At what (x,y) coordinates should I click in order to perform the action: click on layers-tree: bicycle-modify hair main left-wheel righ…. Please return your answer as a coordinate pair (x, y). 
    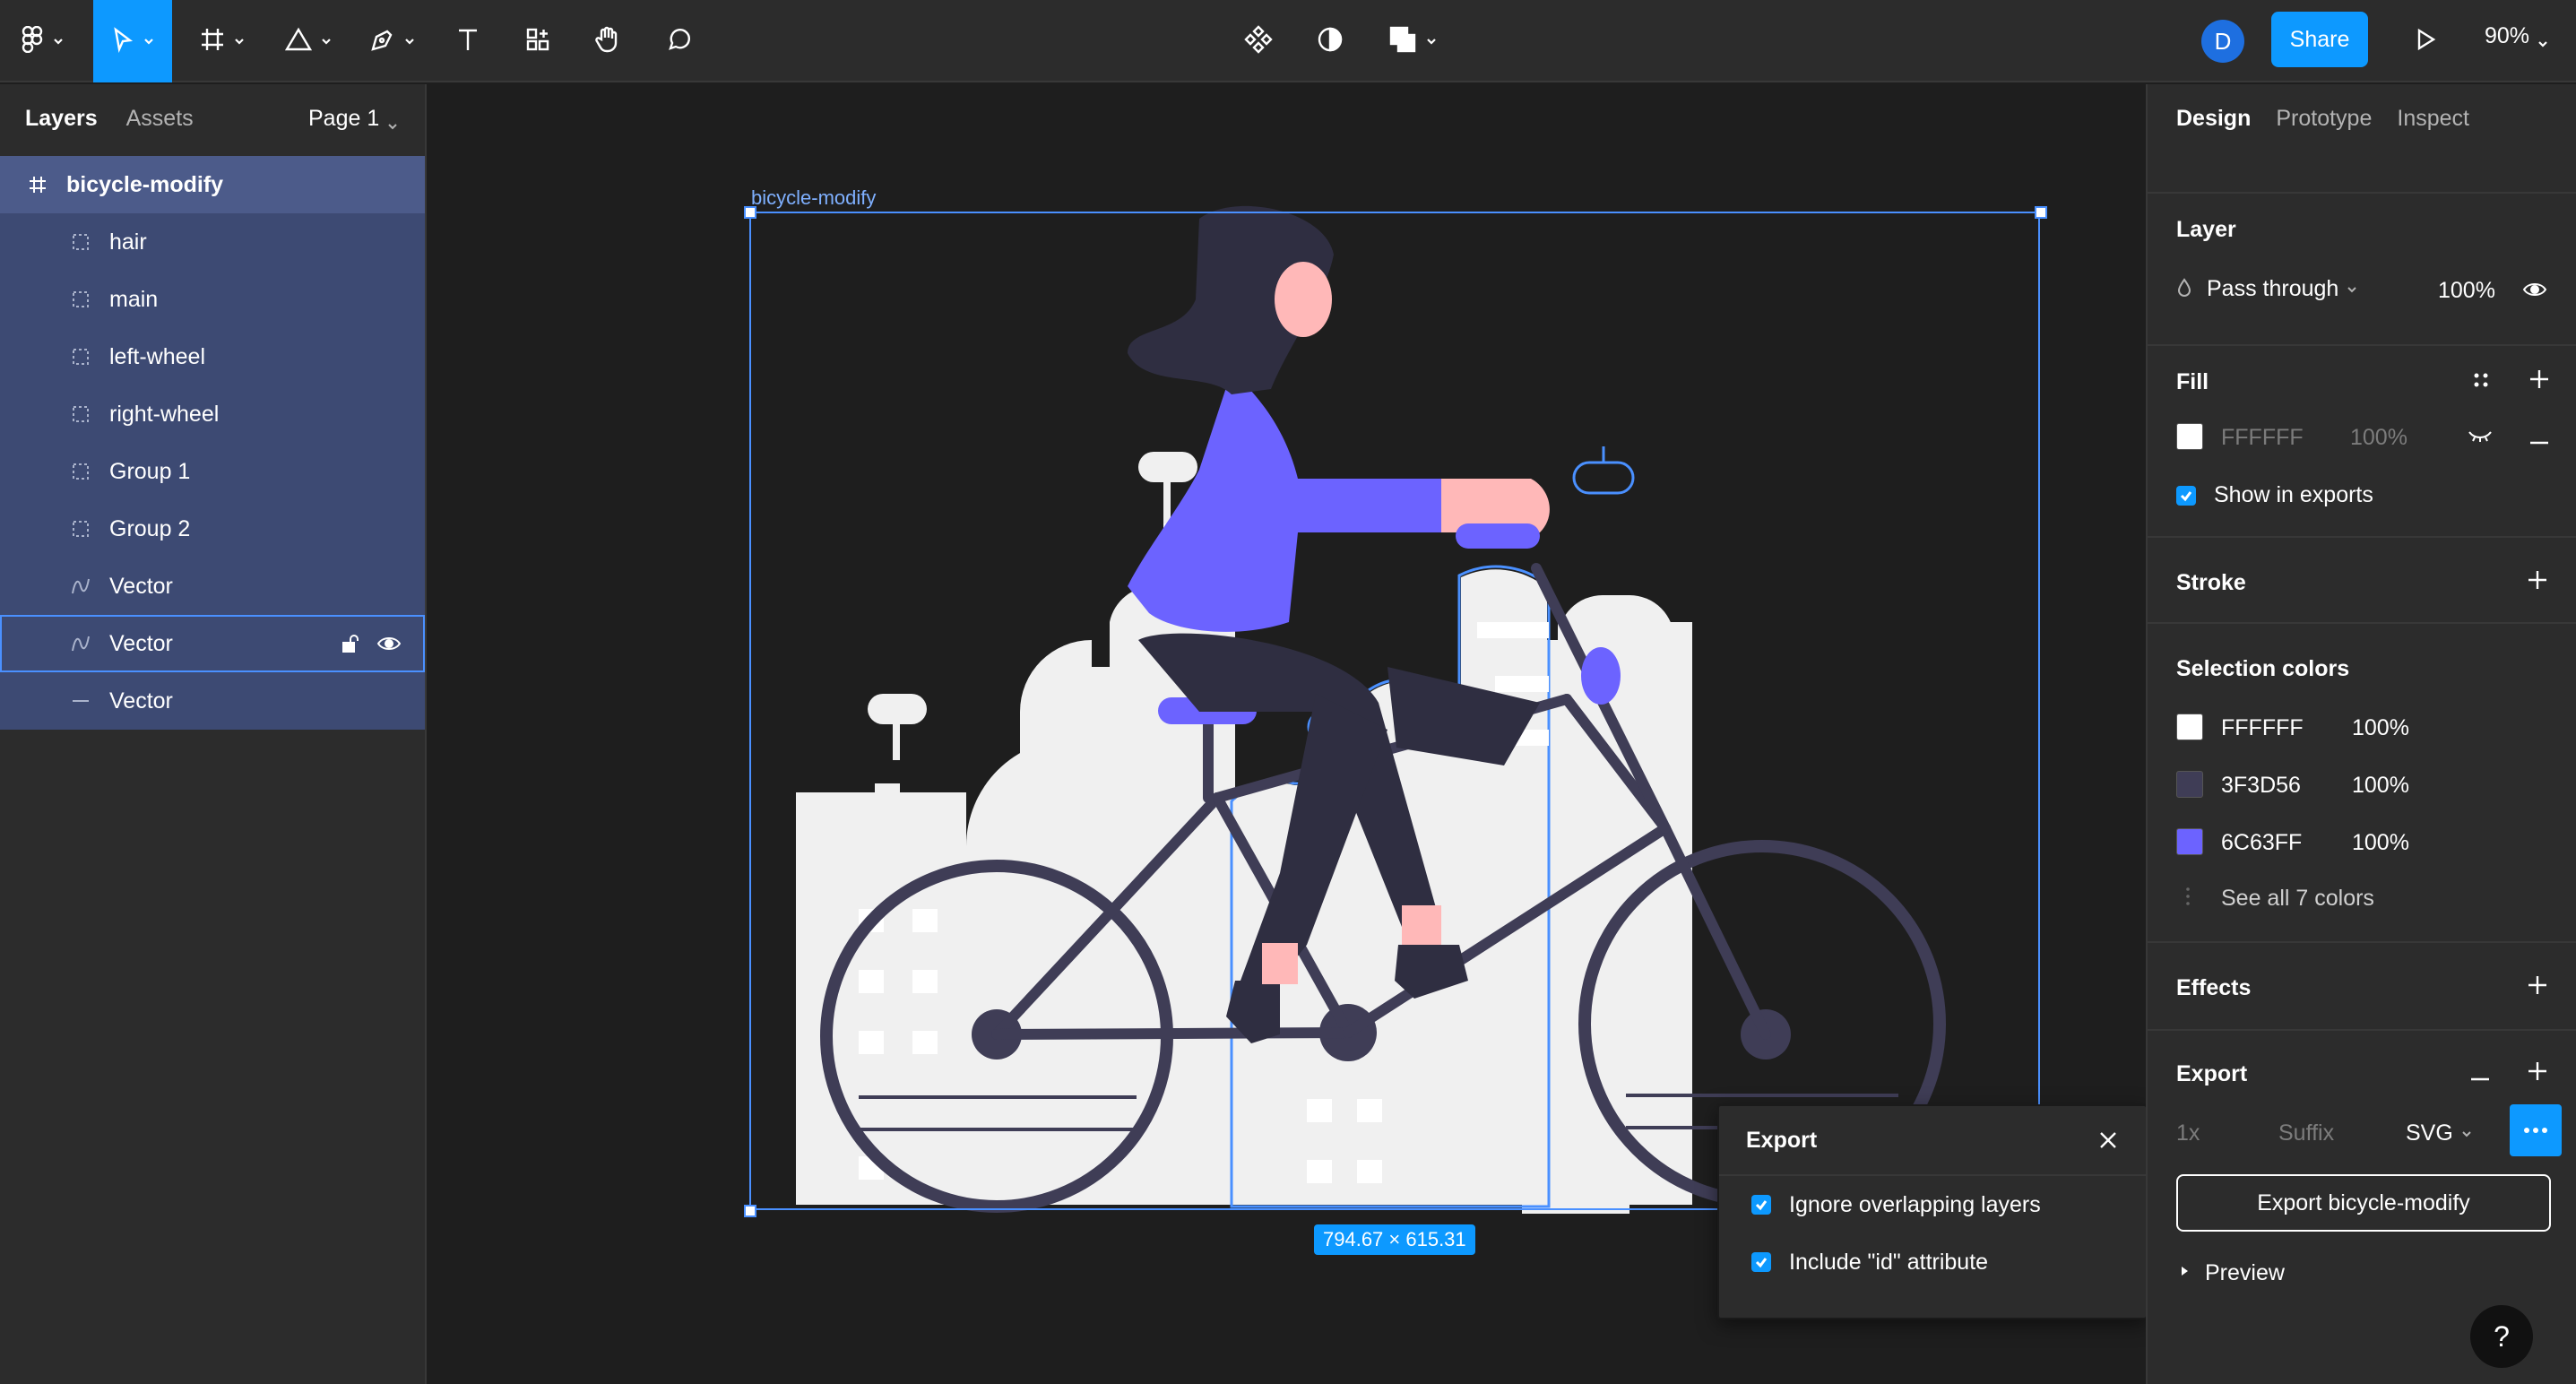
    Looking at the image, I should click on (212, 443).